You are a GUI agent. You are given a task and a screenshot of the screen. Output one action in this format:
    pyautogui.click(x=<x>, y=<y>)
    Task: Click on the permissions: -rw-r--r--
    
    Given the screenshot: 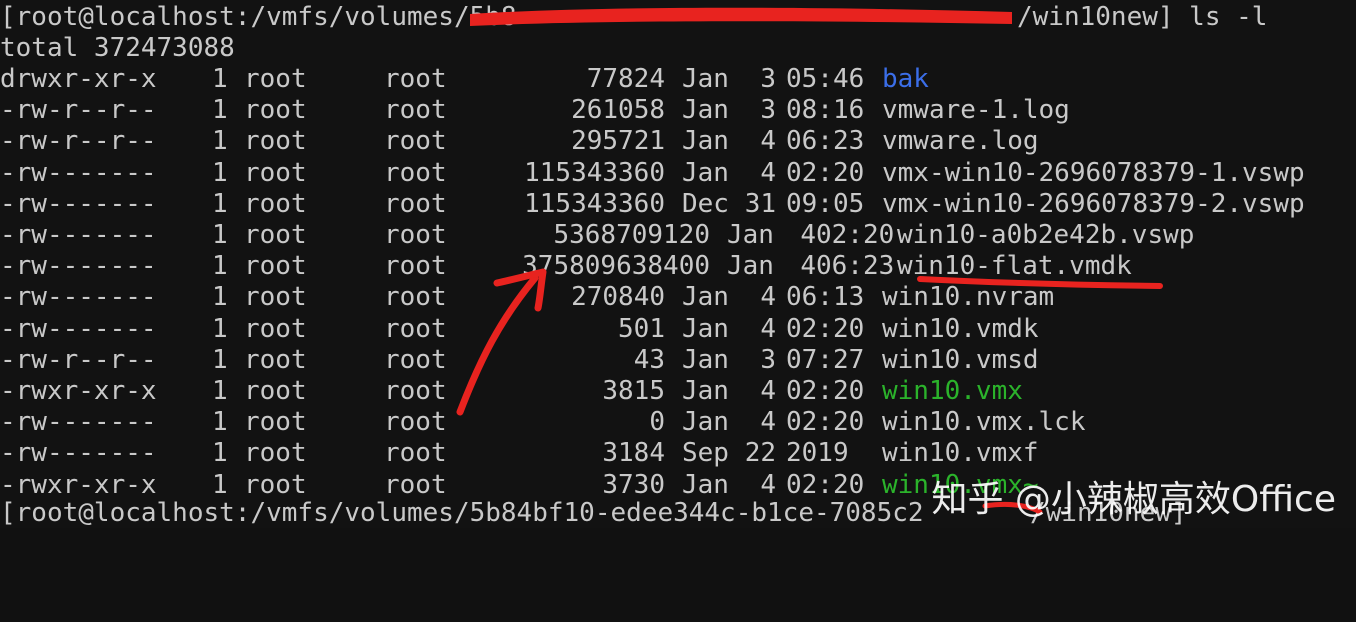 What is the action you would take?
    pyautogui.click(x=78, y=110)
    